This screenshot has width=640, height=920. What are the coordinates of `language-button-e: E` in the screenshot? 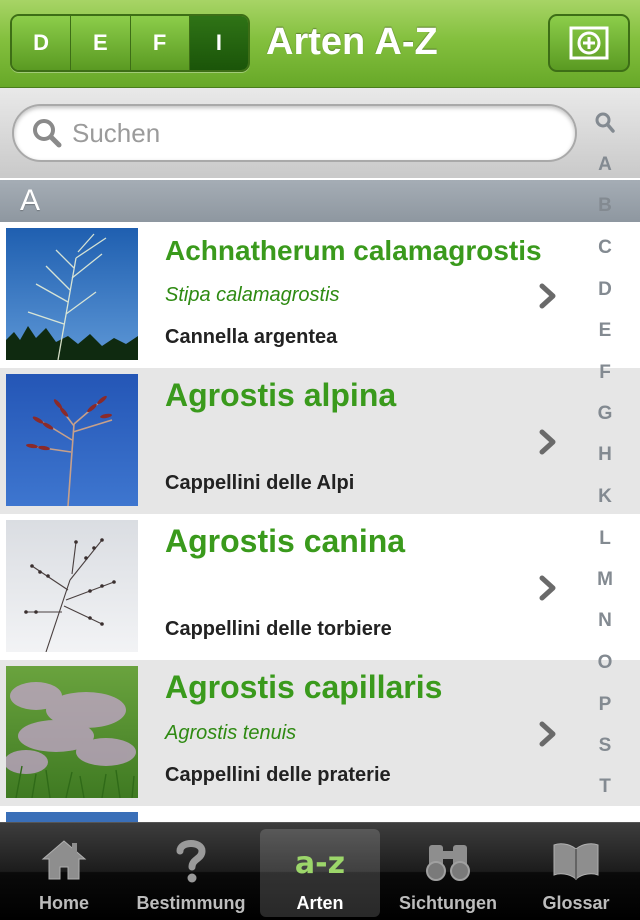 It's located at (101, 43).